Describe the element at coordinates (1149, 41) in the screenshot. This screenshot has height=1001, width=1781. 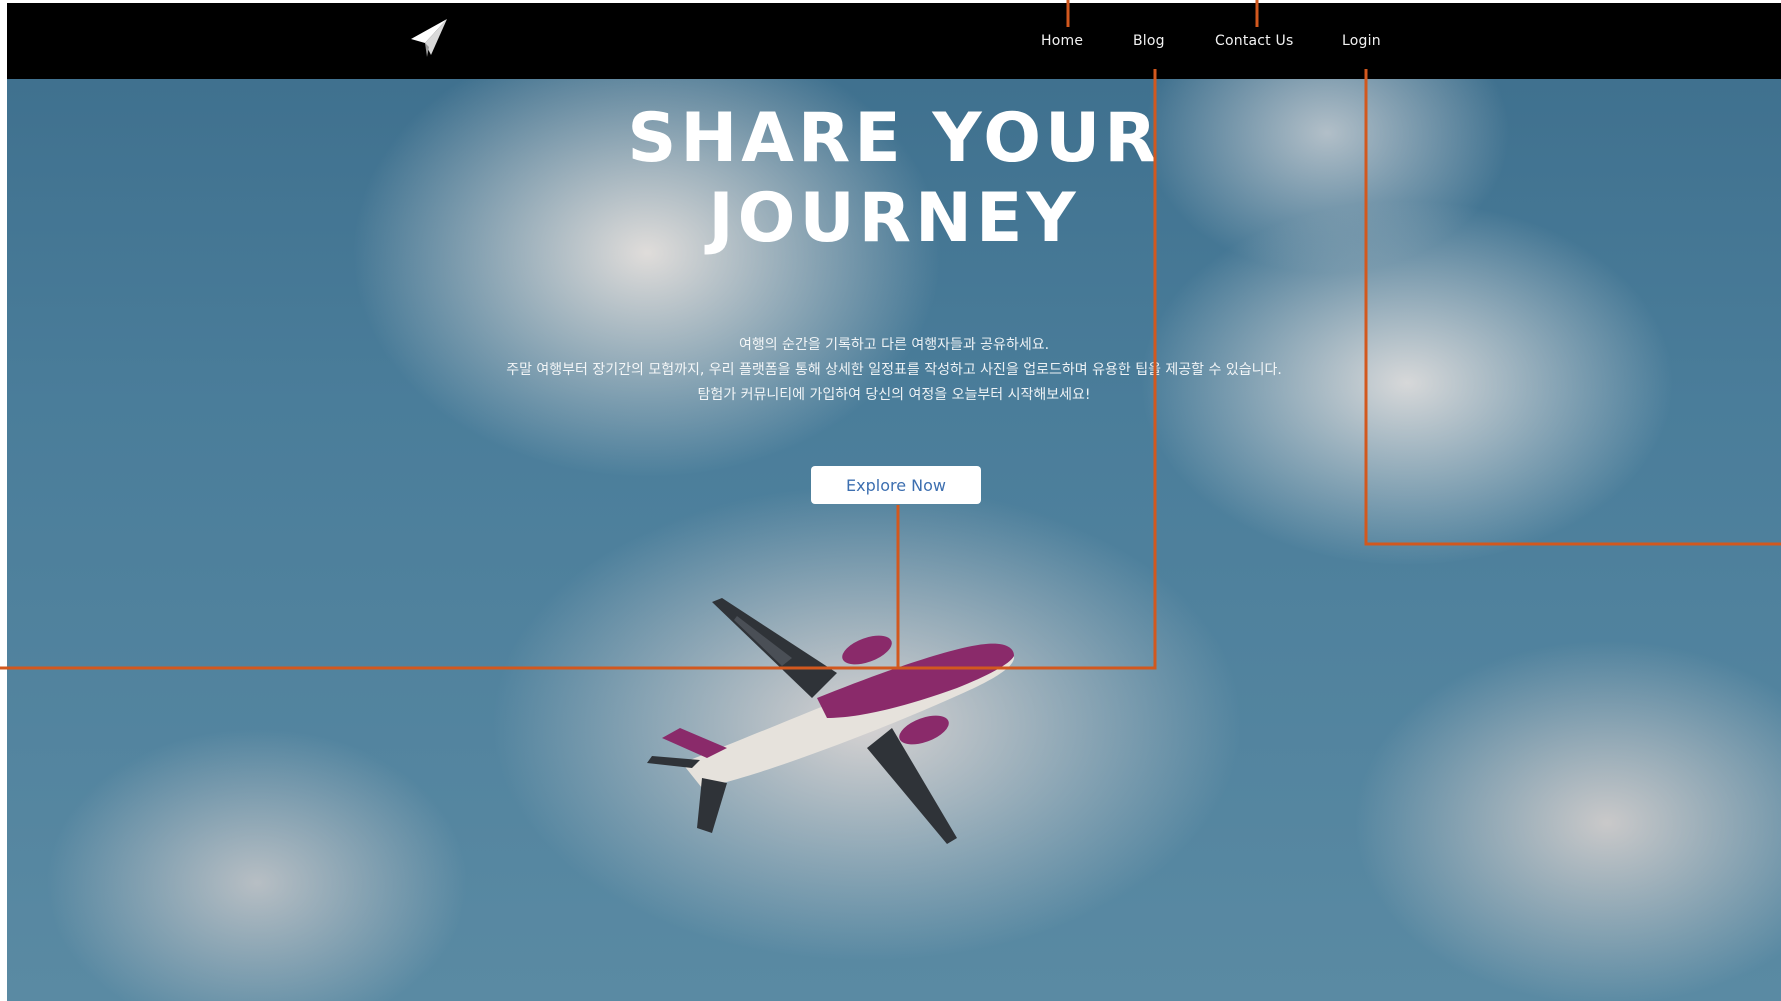
I see `nav-blog-link: Blog` at that location.